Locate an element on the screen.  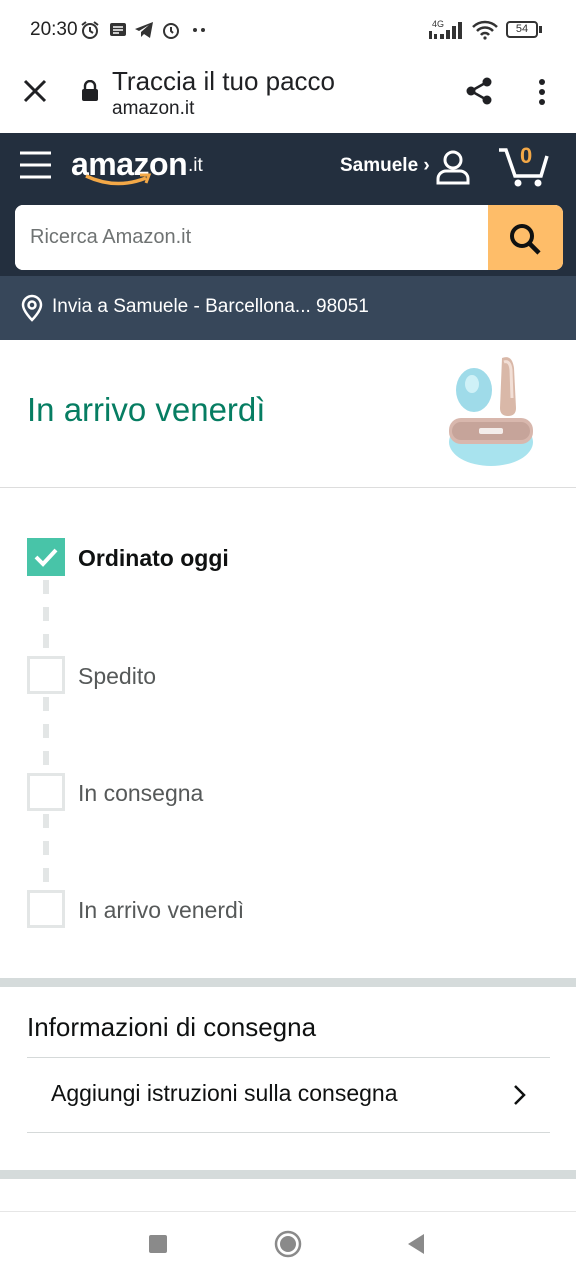
step-label-out-for-delivery: In consegna is located at coordinates (141, 793).